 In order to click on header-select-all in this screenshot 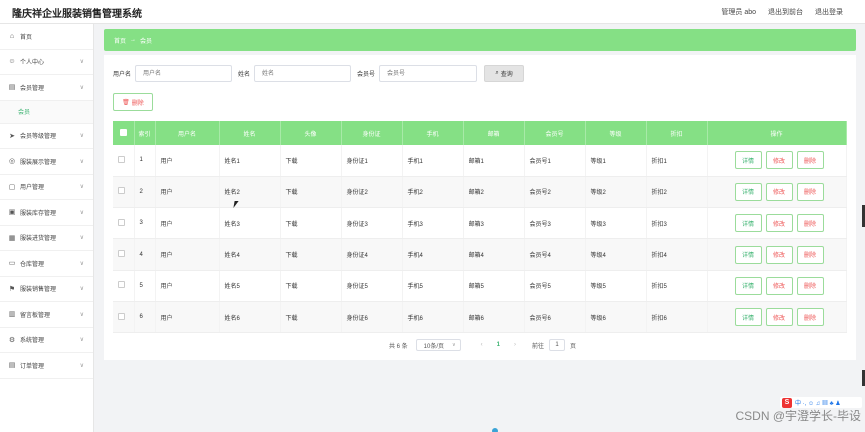, I will do `click(124, 133)`.